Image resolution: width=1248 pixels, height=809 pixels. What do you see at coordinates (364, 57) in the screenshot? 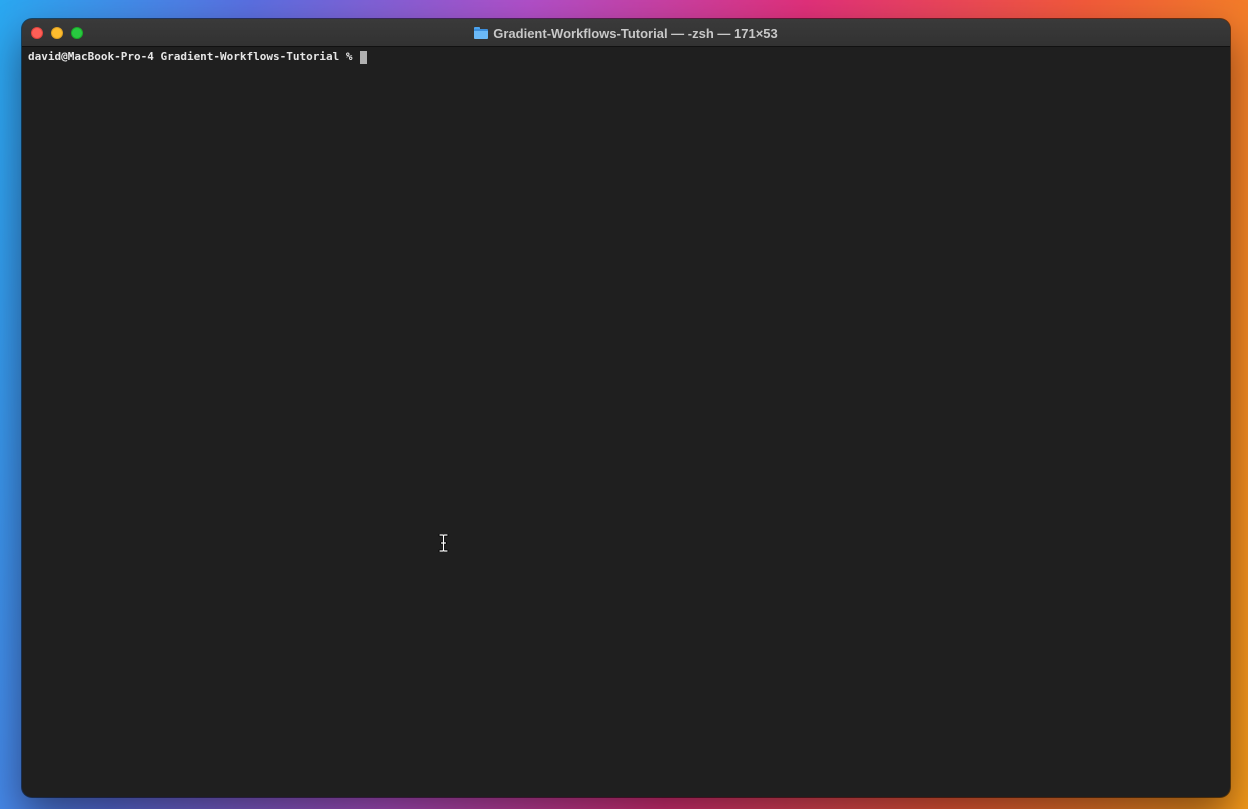
I see `text-cursor` at bounding box center [364, 57].